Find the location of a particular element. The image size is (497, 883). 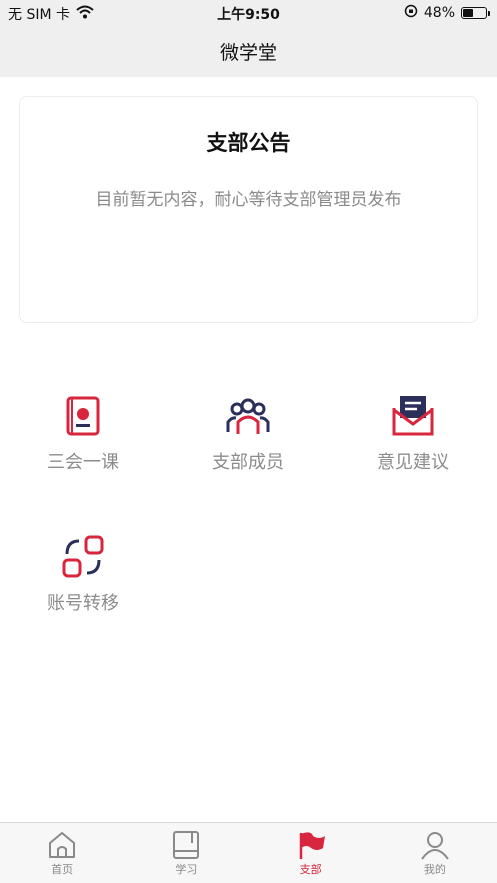

tab-label: 我的 is located at coordinates (434, 869).